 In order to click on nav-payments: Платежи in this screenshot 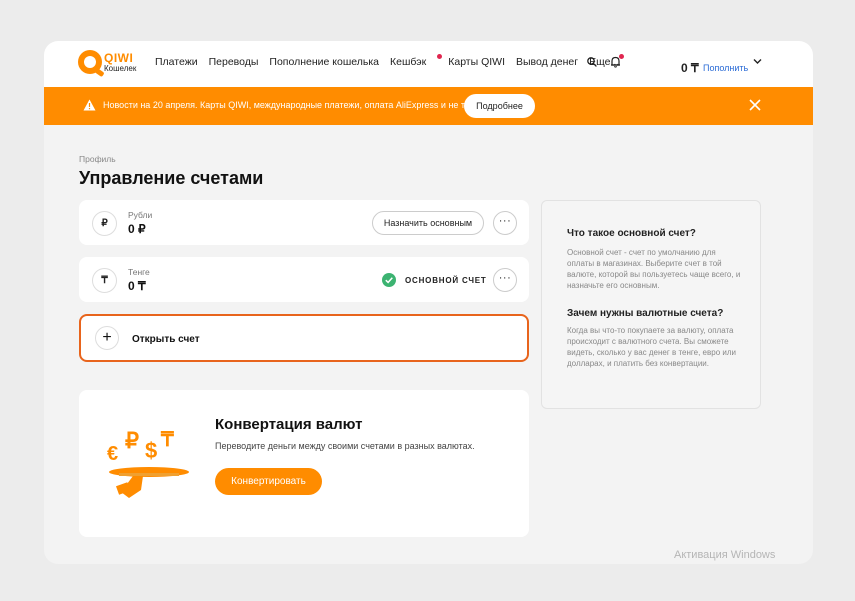, I will do `click(176, 62)`.